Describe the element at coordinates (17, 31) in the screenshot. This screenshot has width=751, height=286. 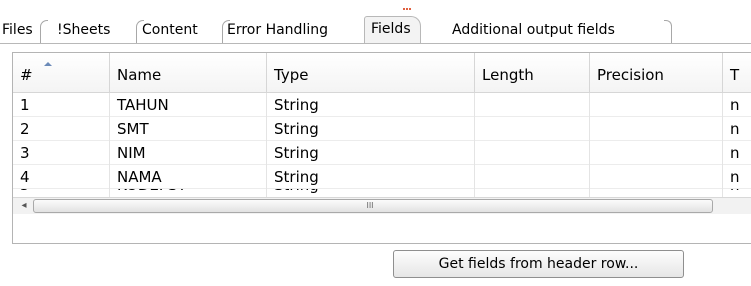
I see `tab-files: Files` at that location.